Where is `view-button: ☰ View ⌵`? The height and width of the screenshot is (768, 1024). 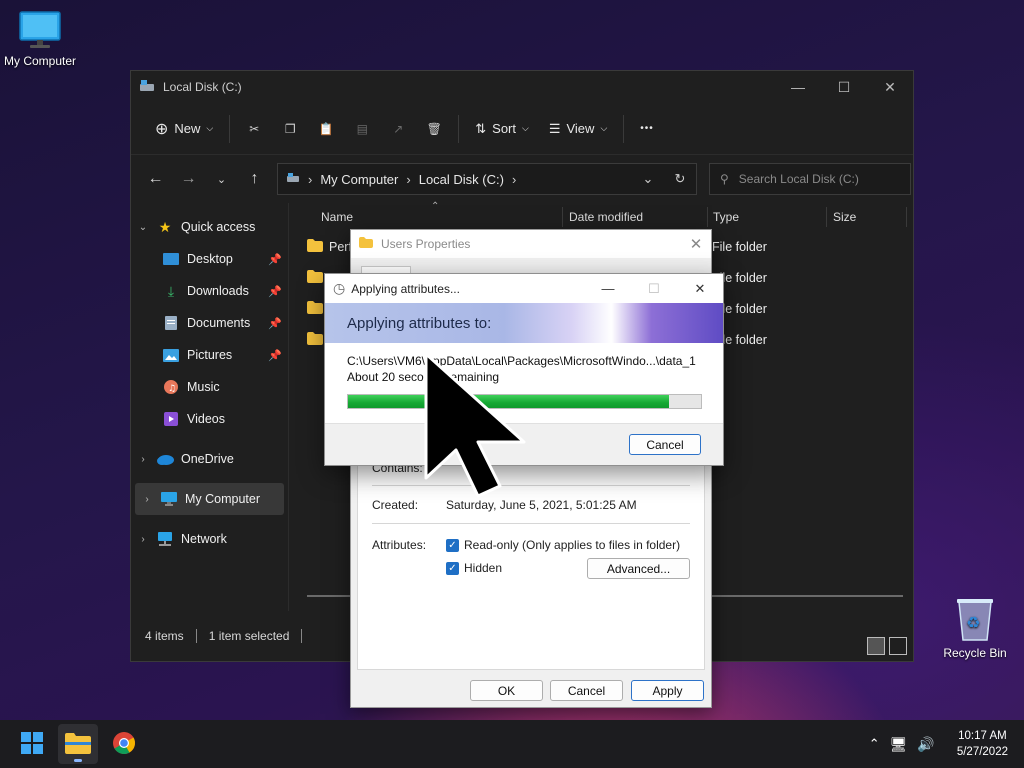
view-button: ☰ View ⌵ is located at coordinates (578, 129).